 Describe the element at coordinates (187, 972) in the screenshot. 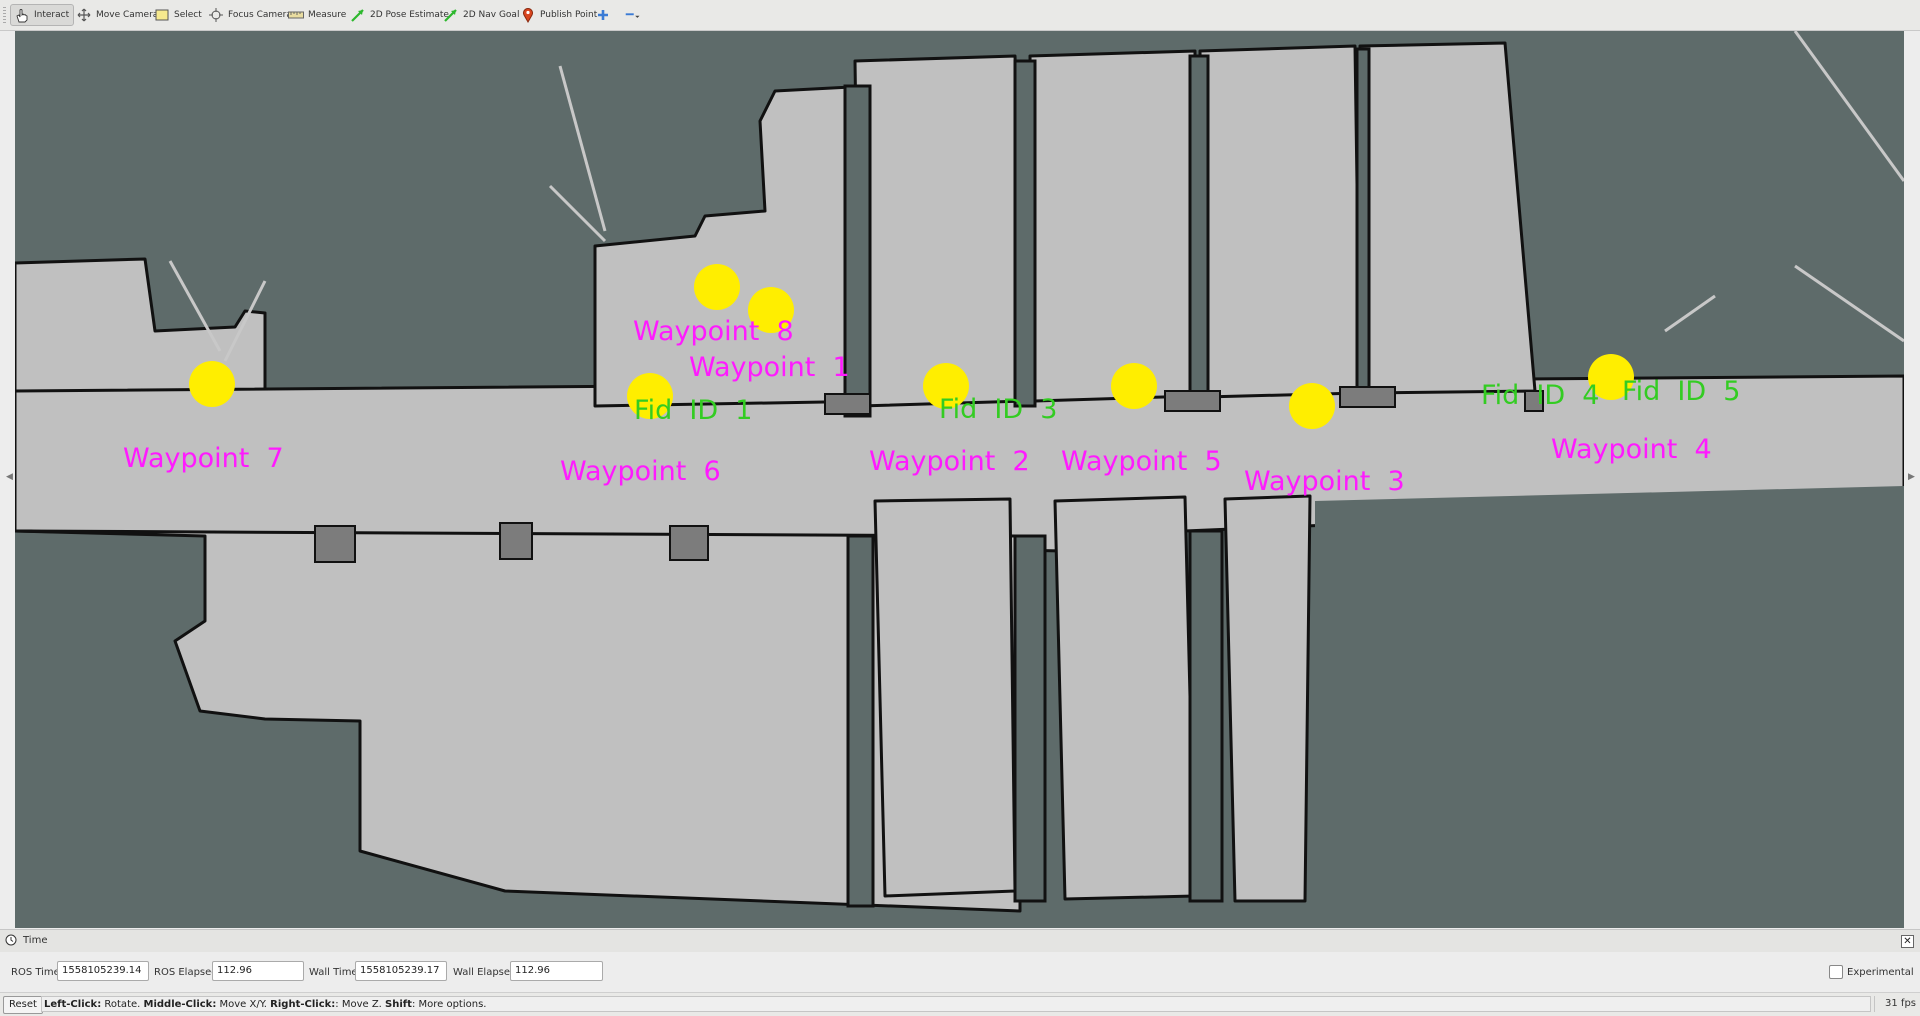

I see `ros-elapsed-label: ROS Elapsed:` at that location.